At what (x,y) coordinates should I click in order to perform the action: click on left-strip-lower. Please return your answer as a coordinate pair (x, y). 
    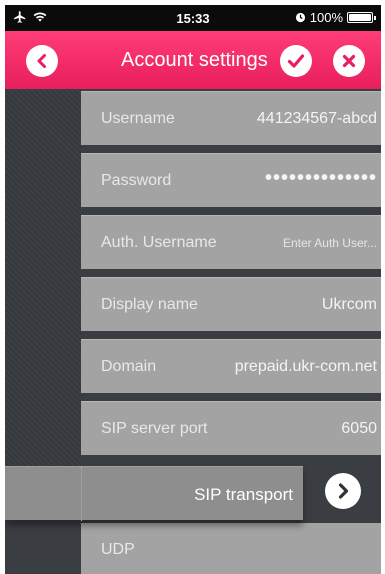
    Looking at the image, I should click on (43, 548).